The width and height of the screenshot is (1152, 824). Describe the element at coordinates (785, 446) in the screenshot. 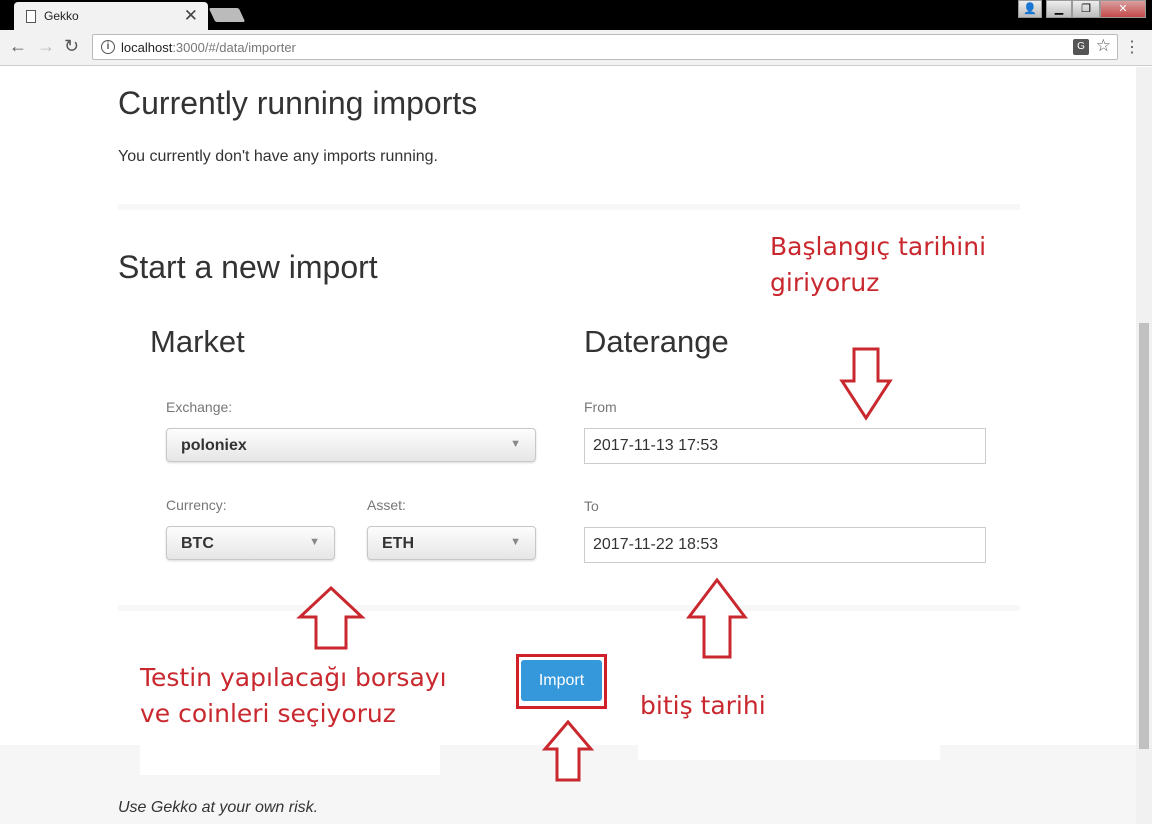

I see `from-date-input` at that location.